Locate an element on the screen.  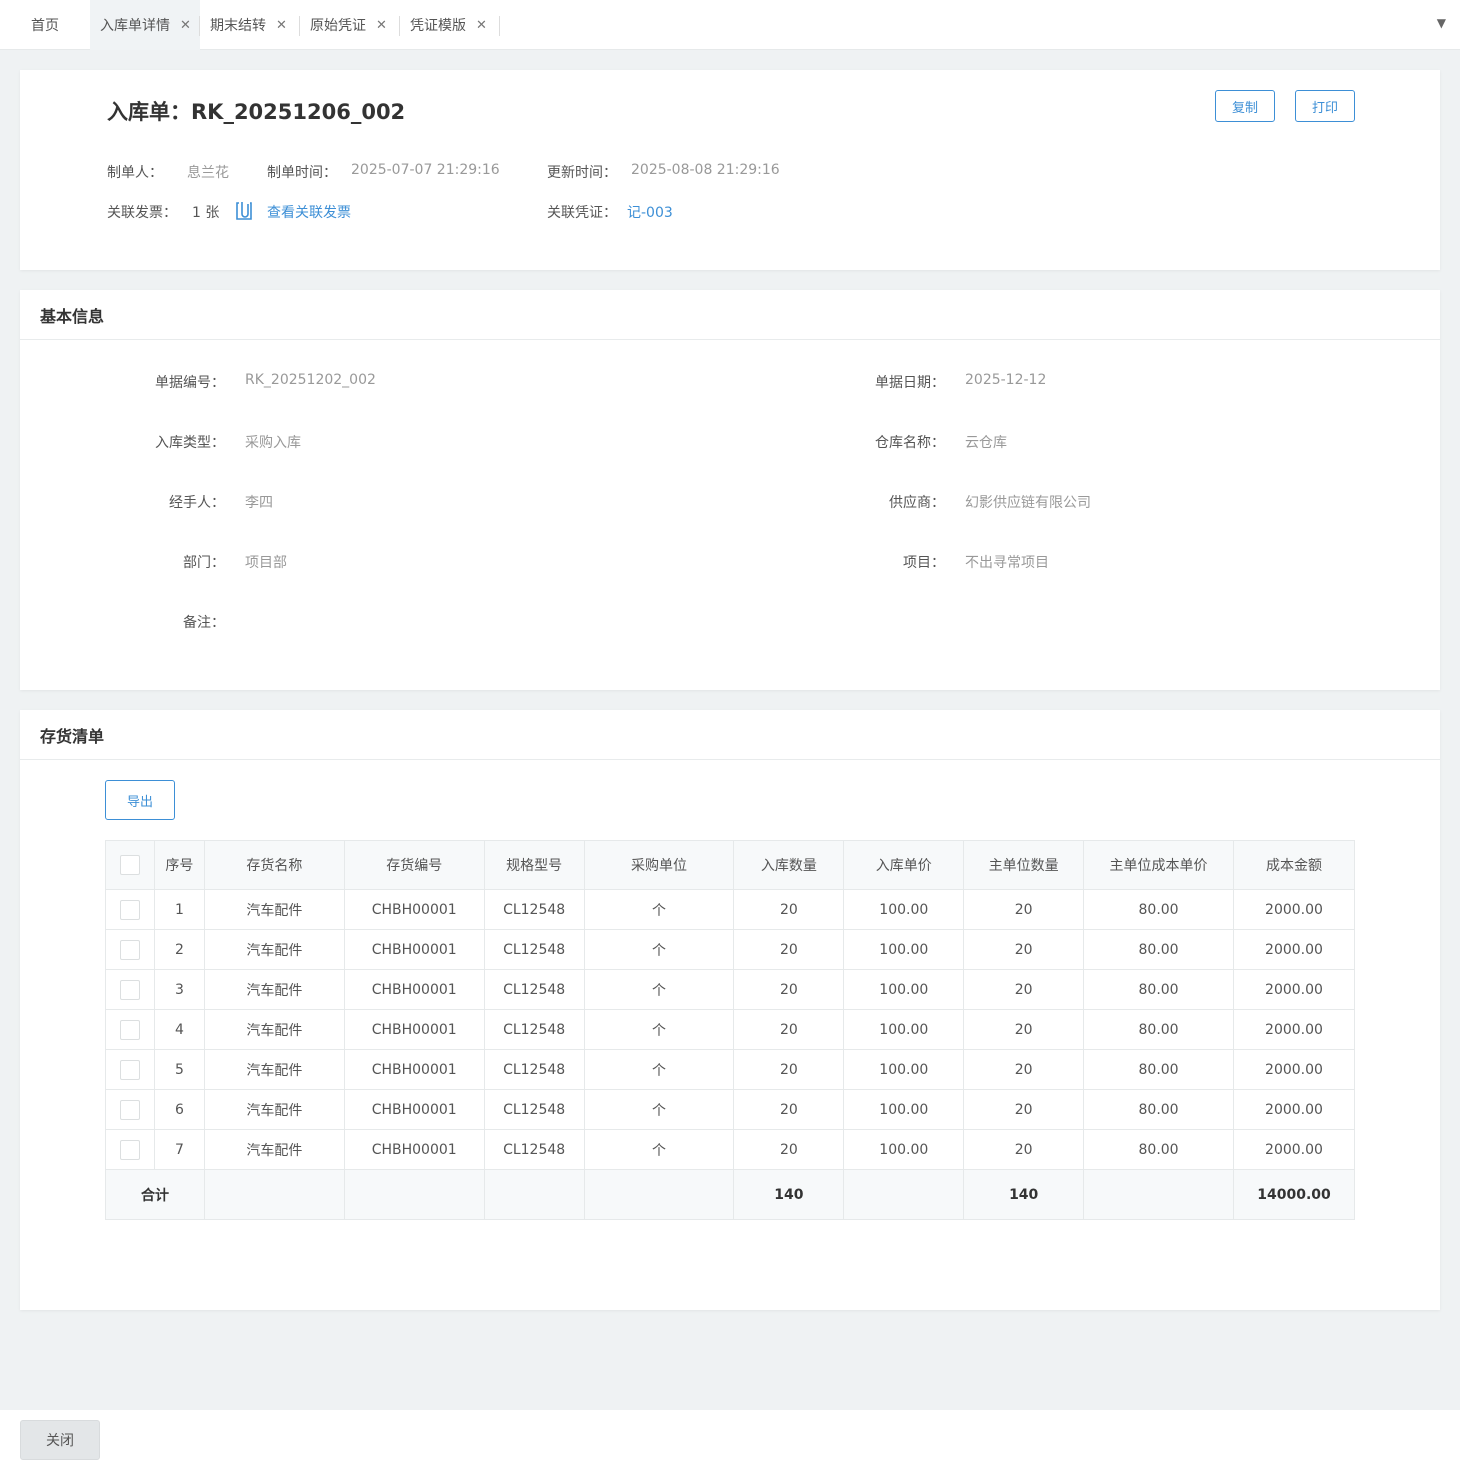
export-button: 导出 is located at coordinates (140, 800).